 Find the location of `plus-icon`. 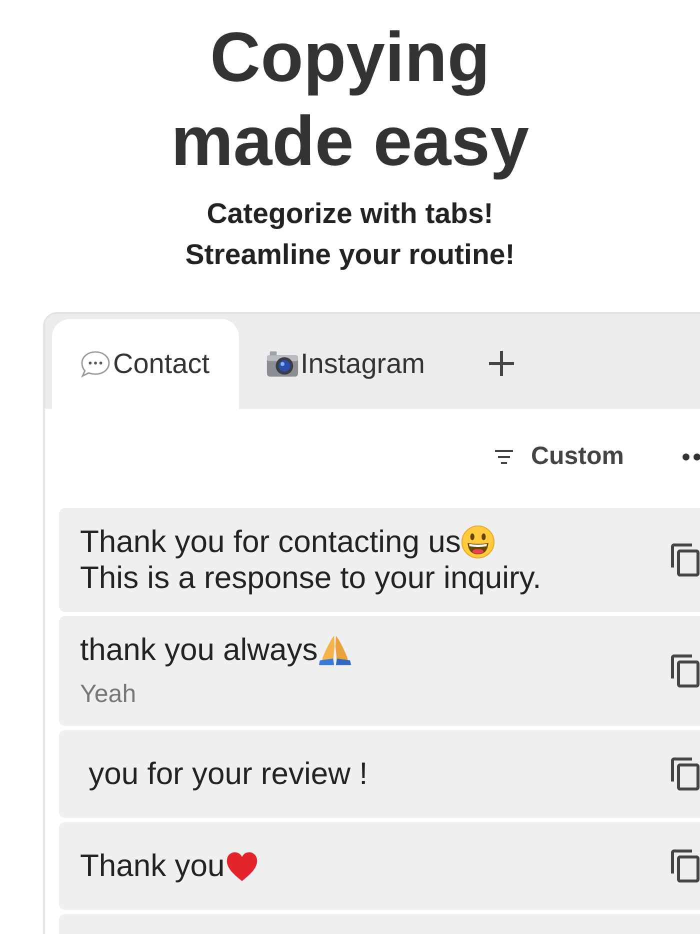

plus-icon is located at coordinates (501, 363).